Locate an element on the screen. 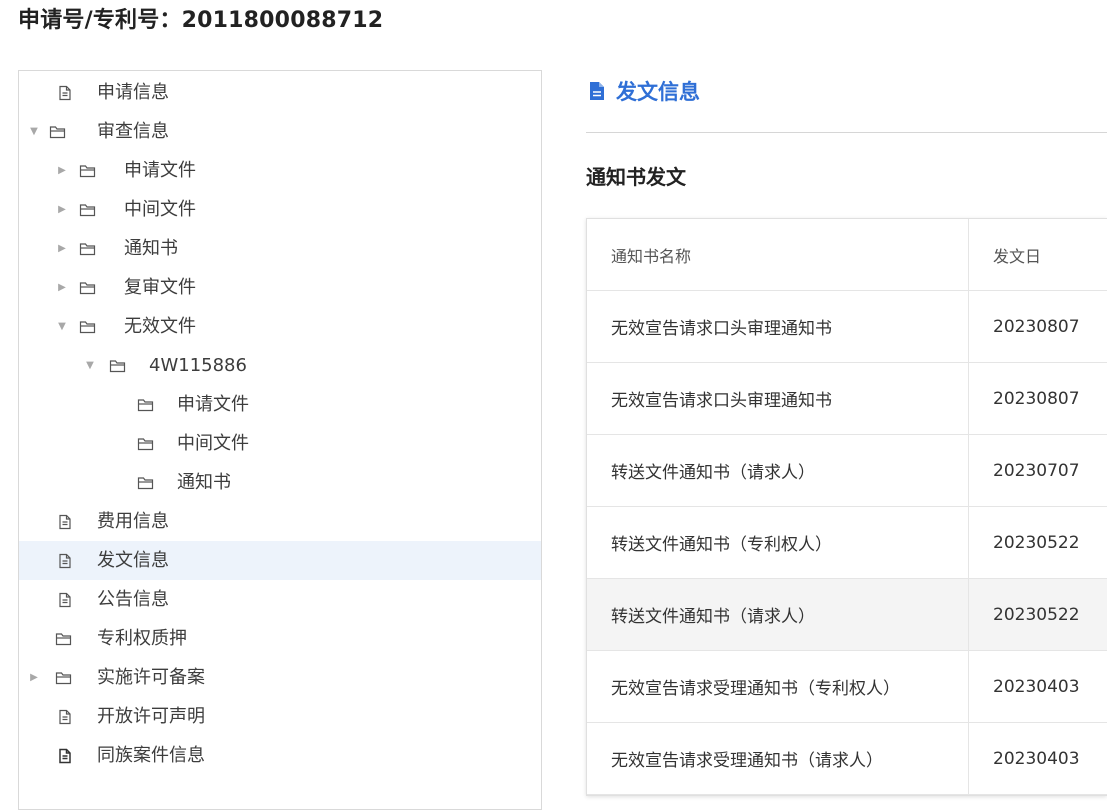 This screenshot has width=1107, height=810. tree-item-label: 开放许可声明 is located at coordinates (151, 716).